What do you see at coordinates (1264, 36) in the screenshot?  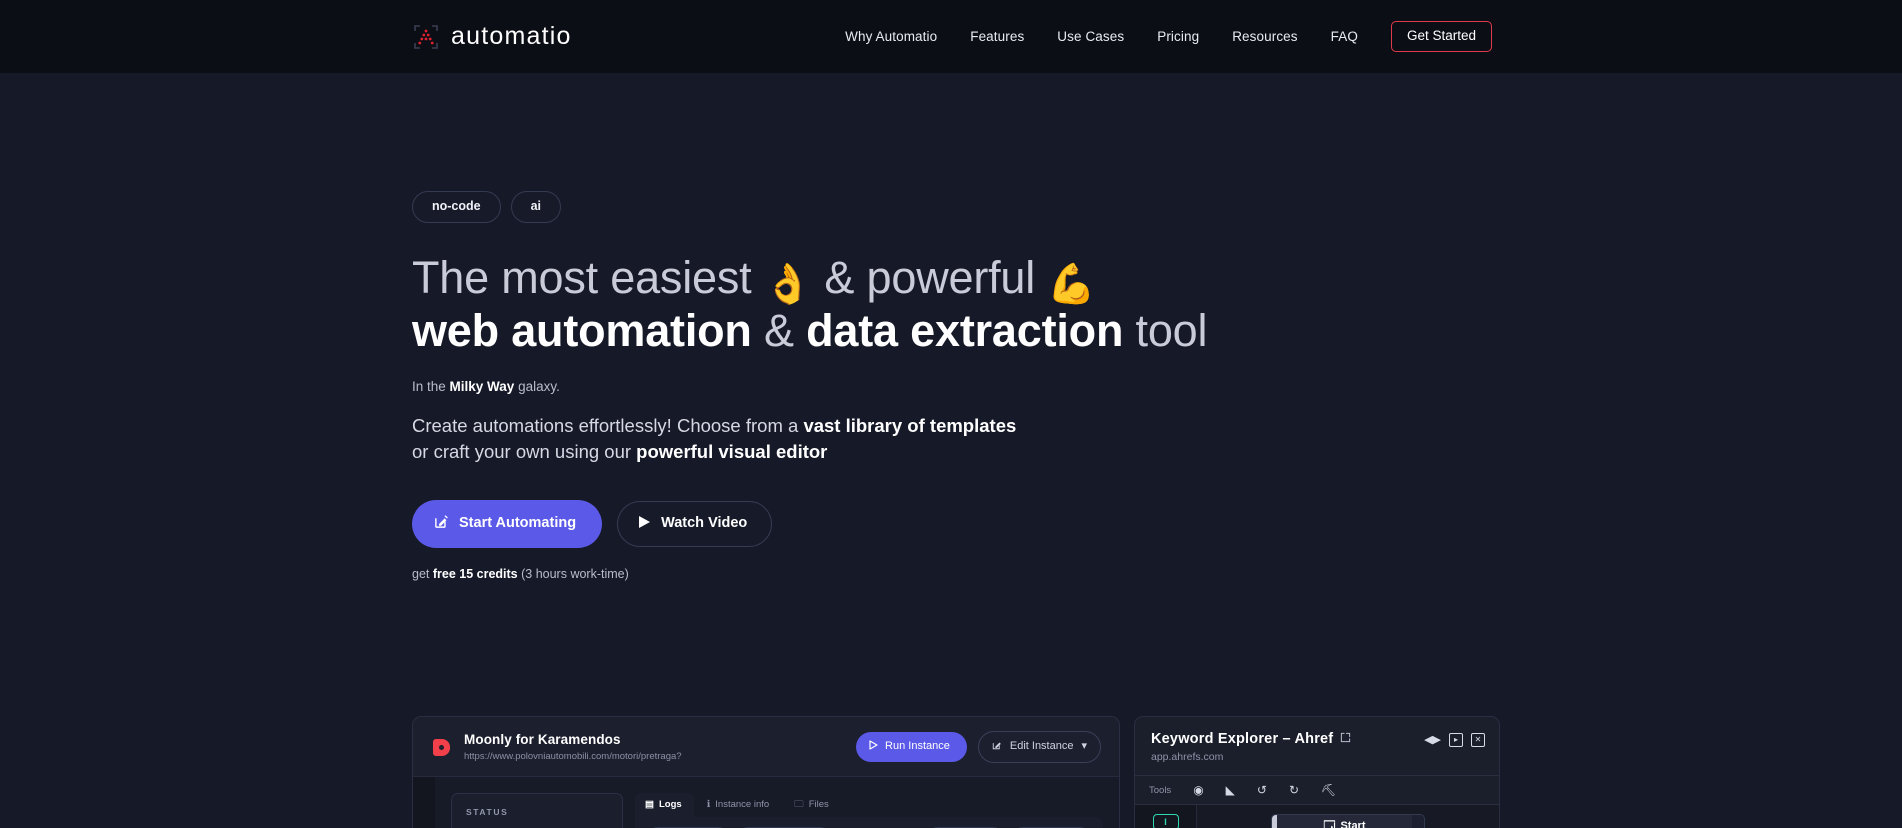 I see `nav-item-resources: Resources` at bounding box center [1264, 36].